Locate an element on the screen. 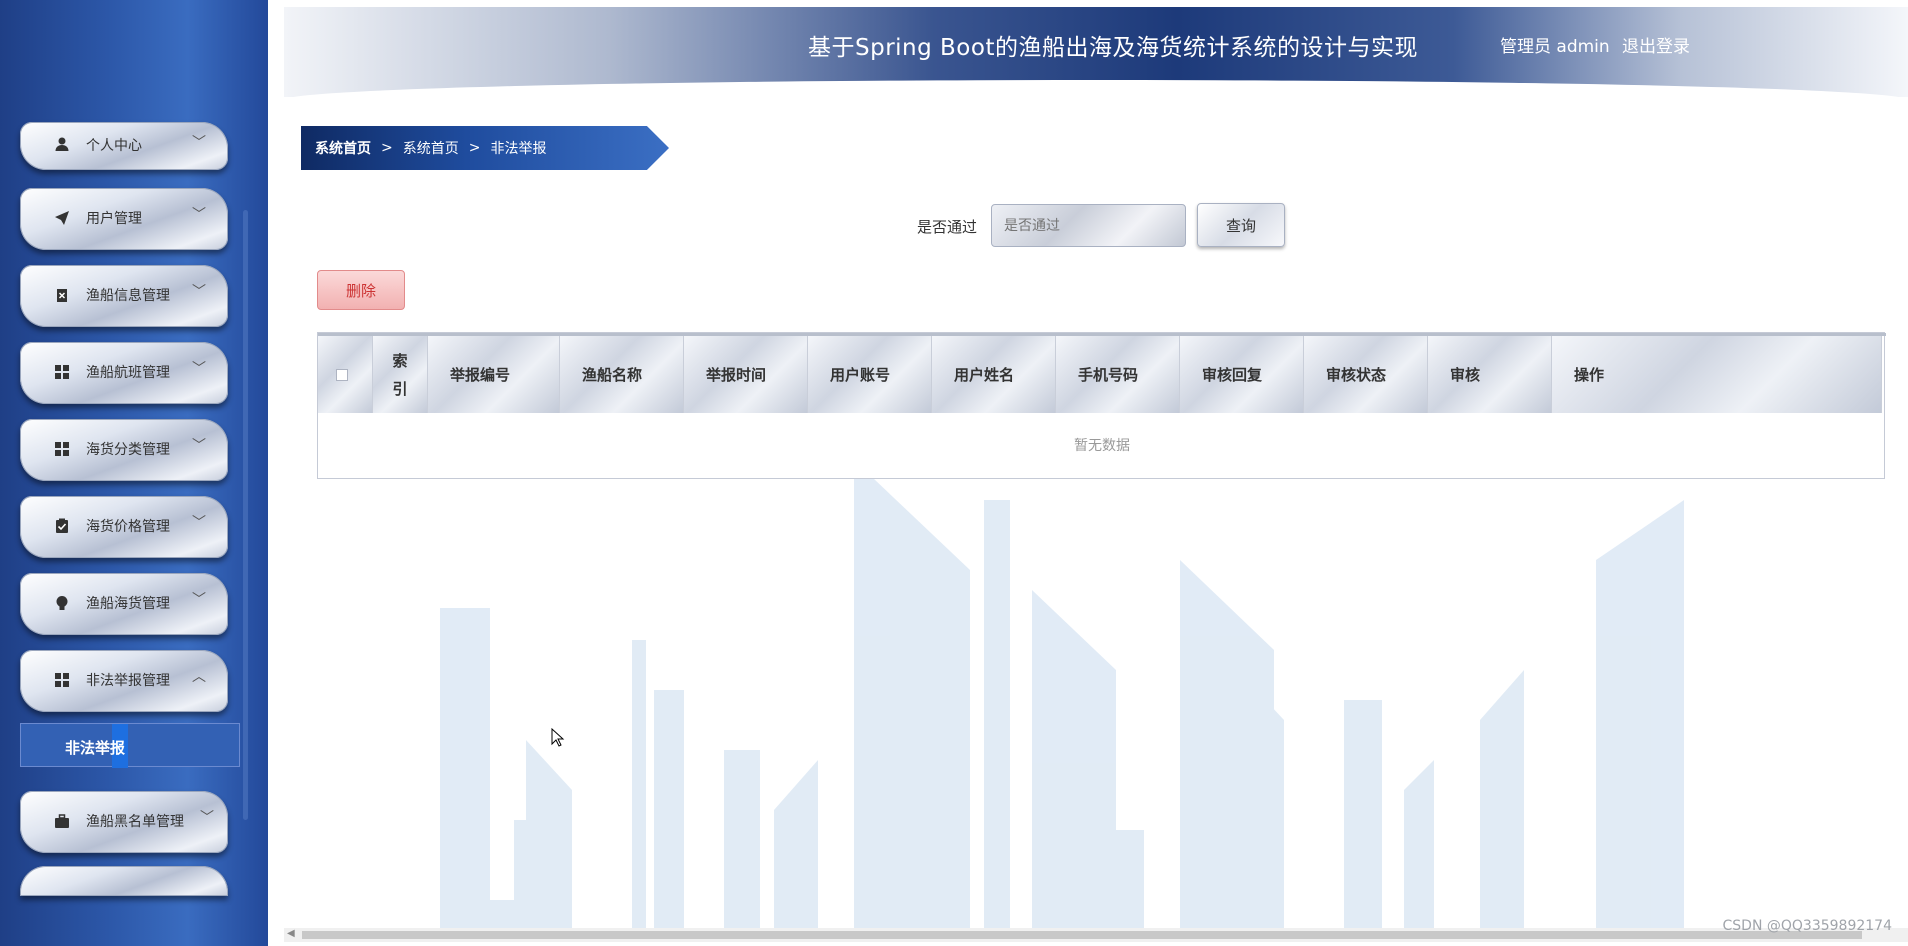 The width and height of the screenshot is (1908, 946). sidebar-item-label: 非法举报管理 is located at coordinates (128, 681).